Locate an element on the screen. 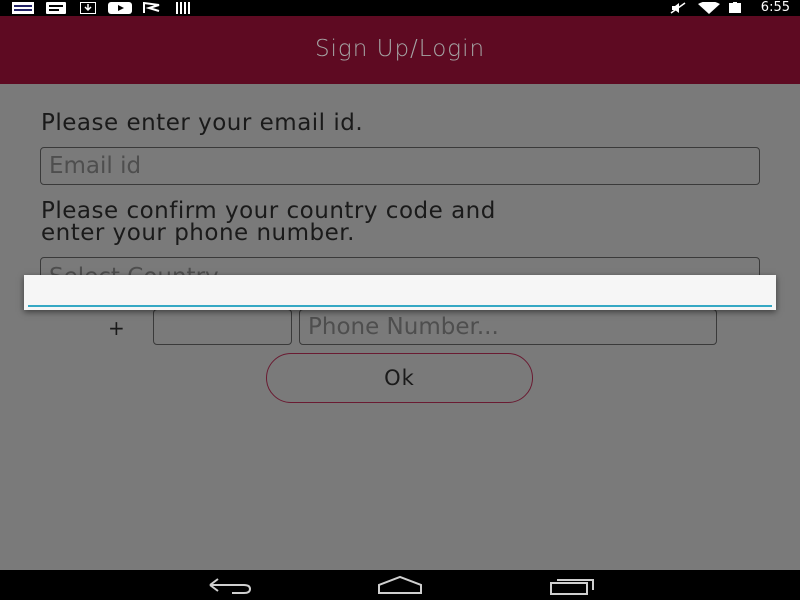  app-bar: Sign Up/Login is located at coordinates (400, 50).